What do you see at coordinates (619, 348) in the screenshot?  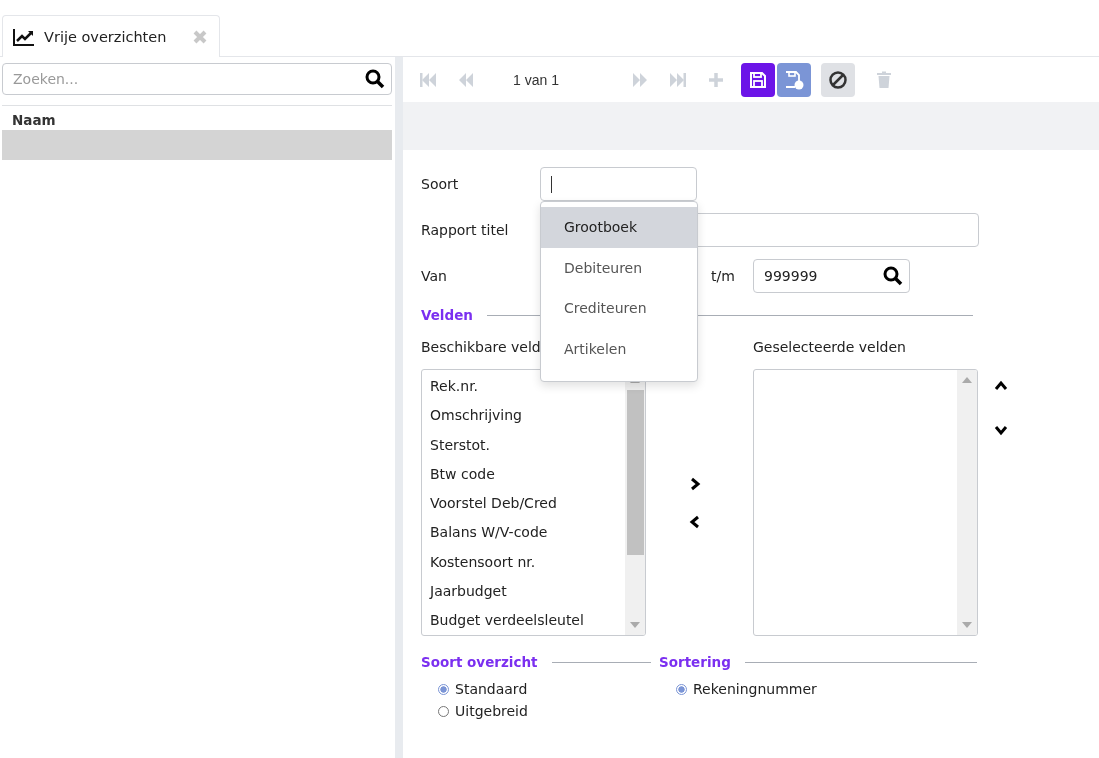 I see `dropdown-option: Artikelen` at bounding box center [619, 348].